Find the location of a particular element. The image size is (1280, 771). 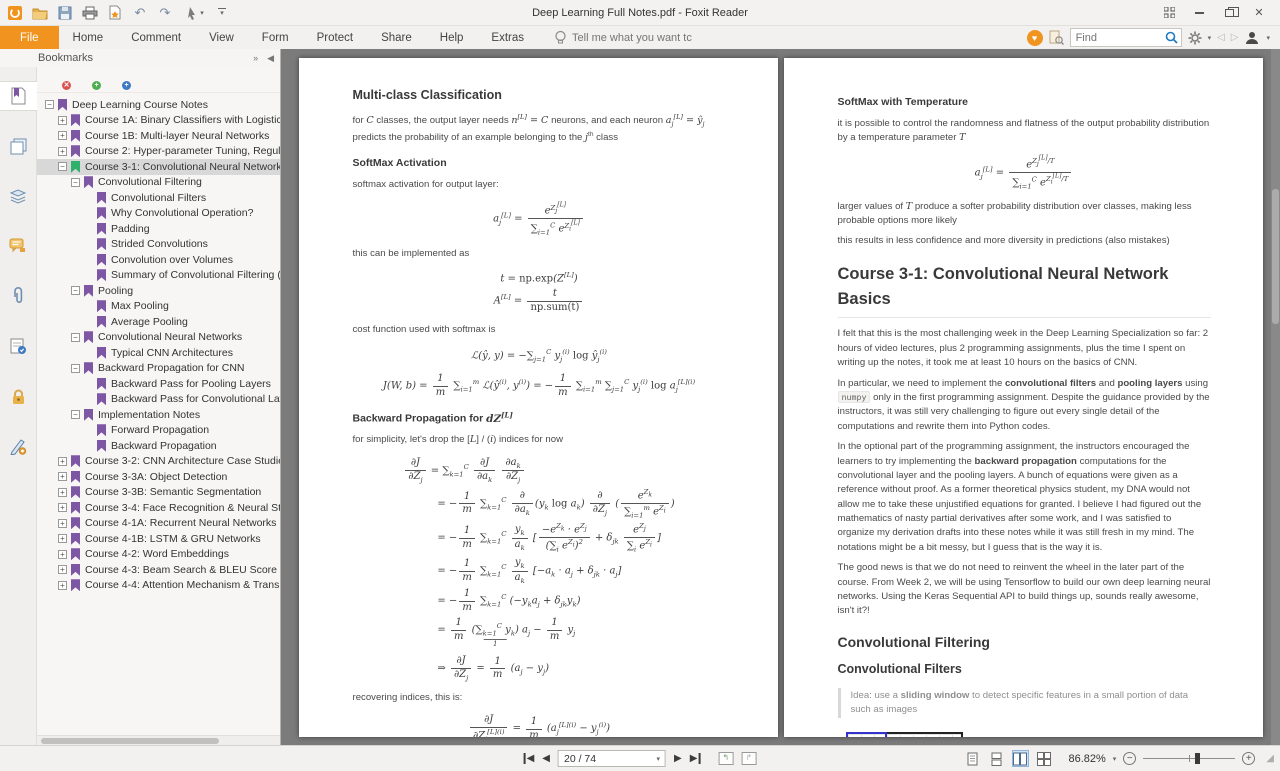

tab-share: Share is located at coordinates (396, 37).